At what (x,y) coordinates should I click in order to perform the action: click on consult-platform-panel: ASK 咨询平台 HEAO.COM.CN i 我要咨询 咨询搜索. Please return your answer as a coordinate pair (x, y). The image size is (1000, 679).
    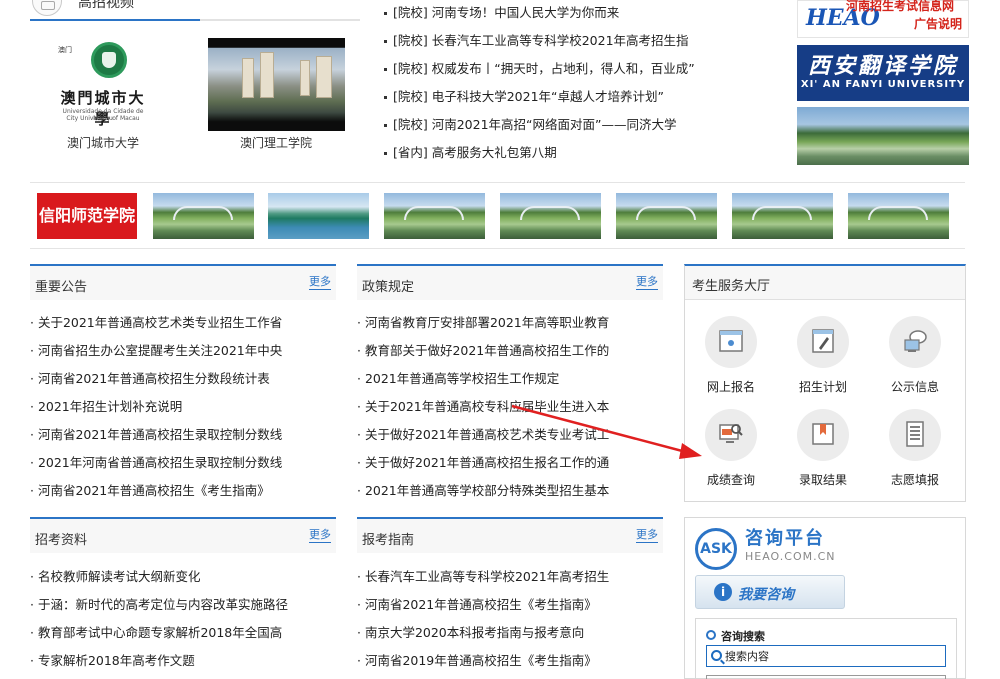
    Looking at the image, I should click on (825, 598).